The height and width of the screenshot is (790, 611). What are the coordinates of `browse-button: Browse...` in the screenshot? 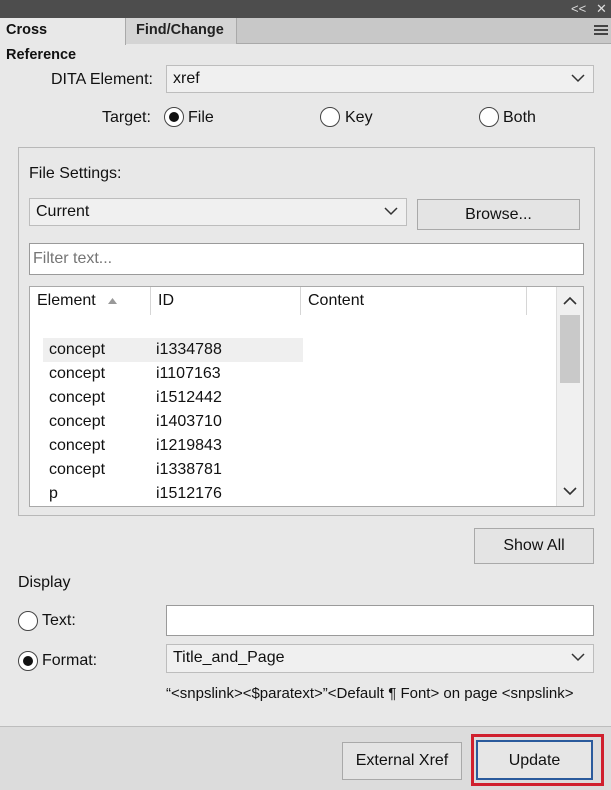 It's located at (498, 214).